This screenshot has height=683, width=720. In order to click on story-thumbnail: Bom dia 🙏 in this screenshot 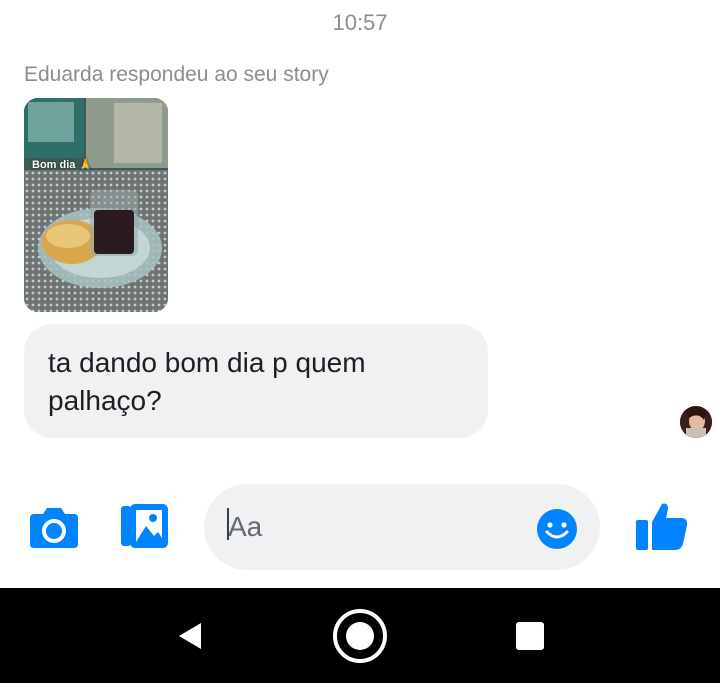, I will do `click(96, 205)`.